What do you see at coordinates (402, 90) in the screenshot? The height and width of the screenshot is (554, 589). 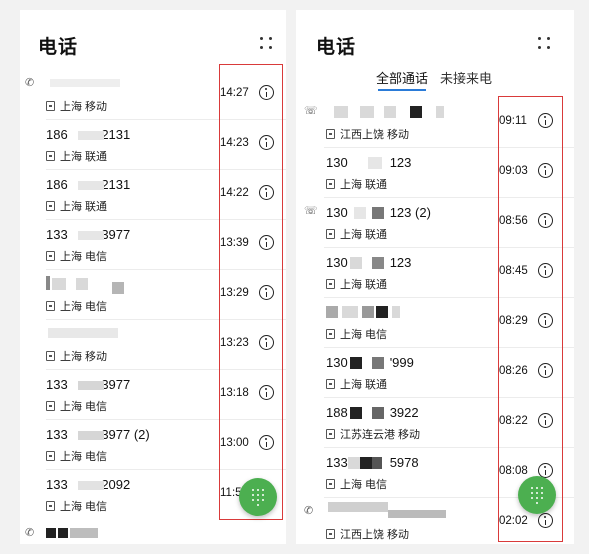 I see `active-tab-indicator` at bounding box center [402, 90].